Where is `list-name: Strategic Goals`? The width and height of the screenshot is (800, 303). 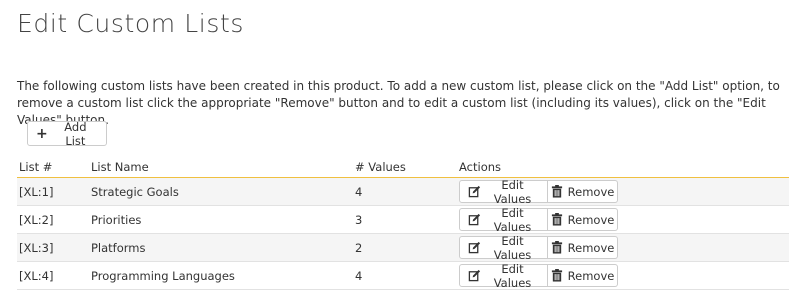
list-name: Strategic Goals is located at coordinates (221, 191).